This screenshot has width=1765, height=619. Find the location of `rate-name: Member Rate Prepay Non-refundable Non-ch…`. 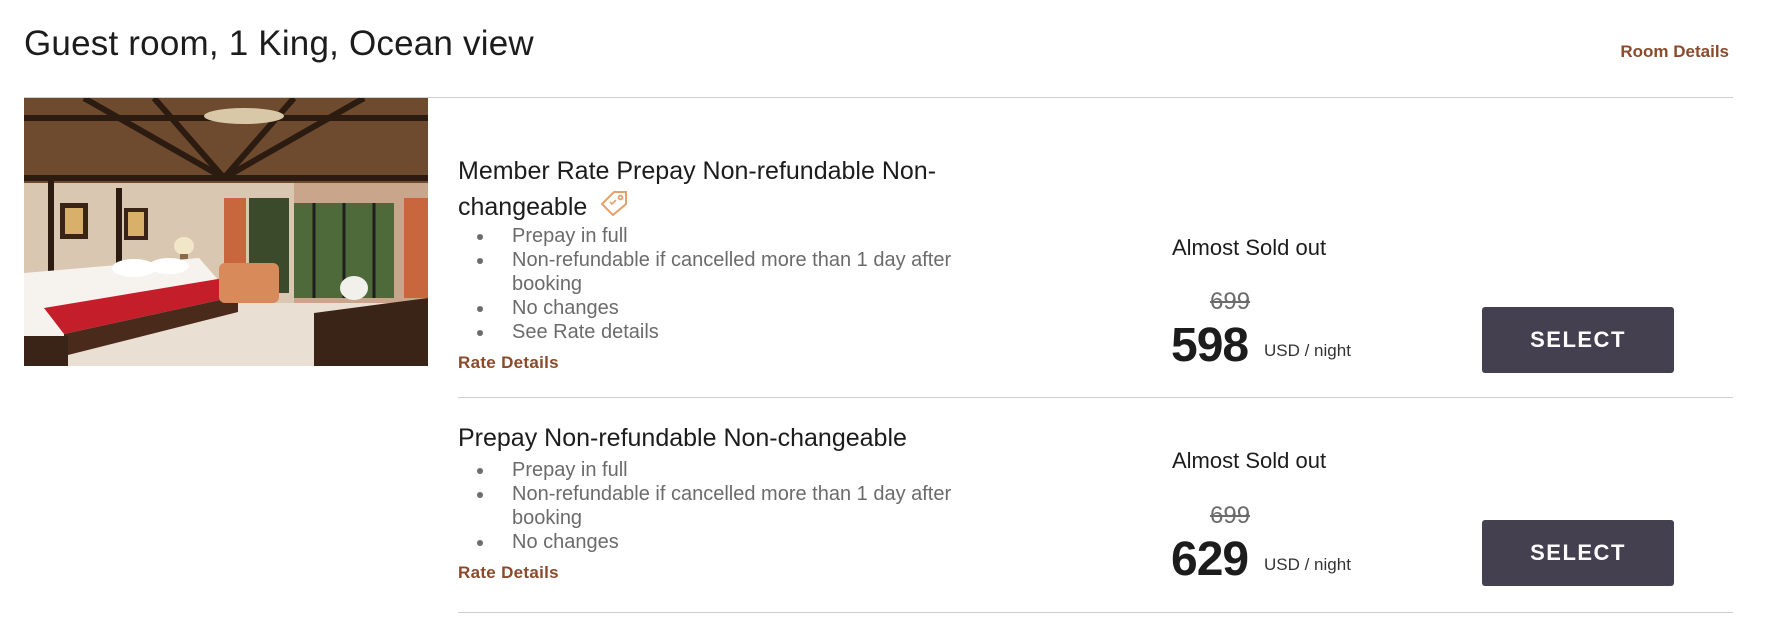

rate-name: Member Rate Prepay Non-refundable Non-ch… is located at coordinates (738, 189).